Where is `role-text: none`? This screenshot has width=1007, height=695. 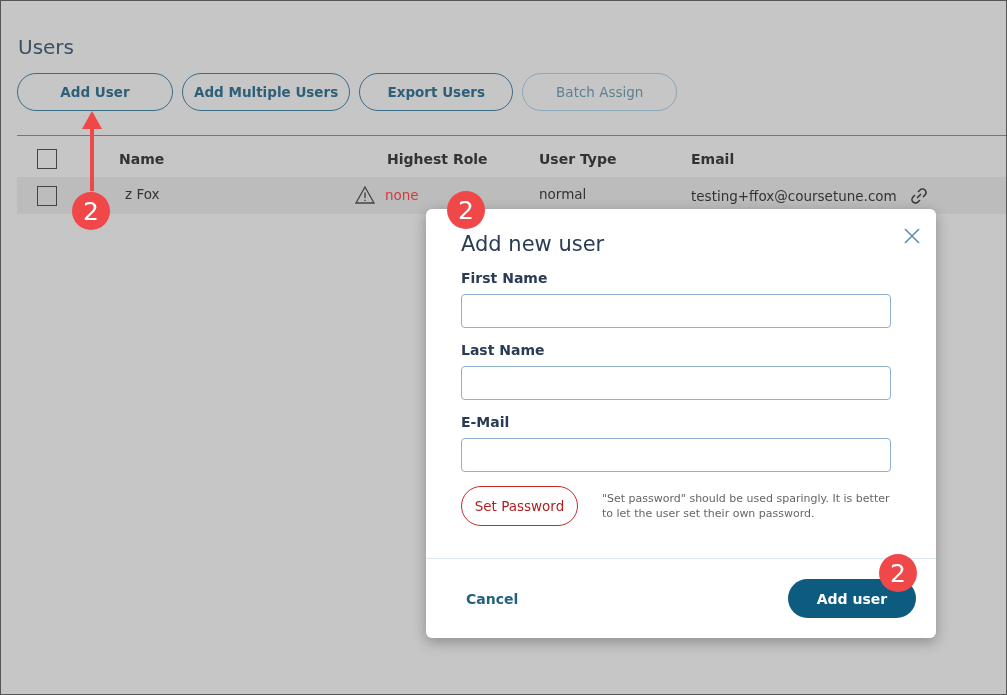 role-text: none is located at coordinates (402, 195).